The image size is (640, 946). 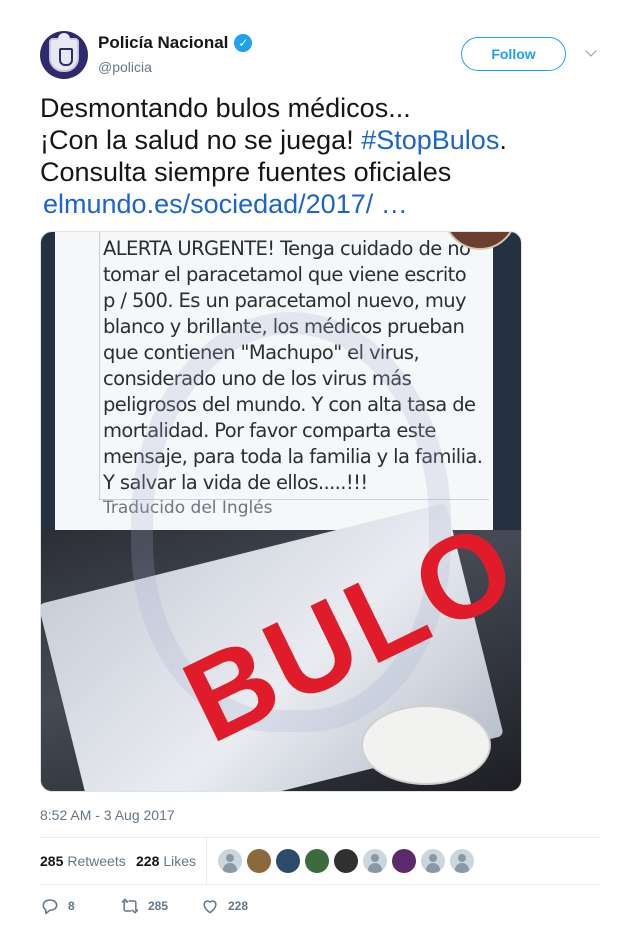 I want to click on liker-avatars, so click(x=346, y=861).